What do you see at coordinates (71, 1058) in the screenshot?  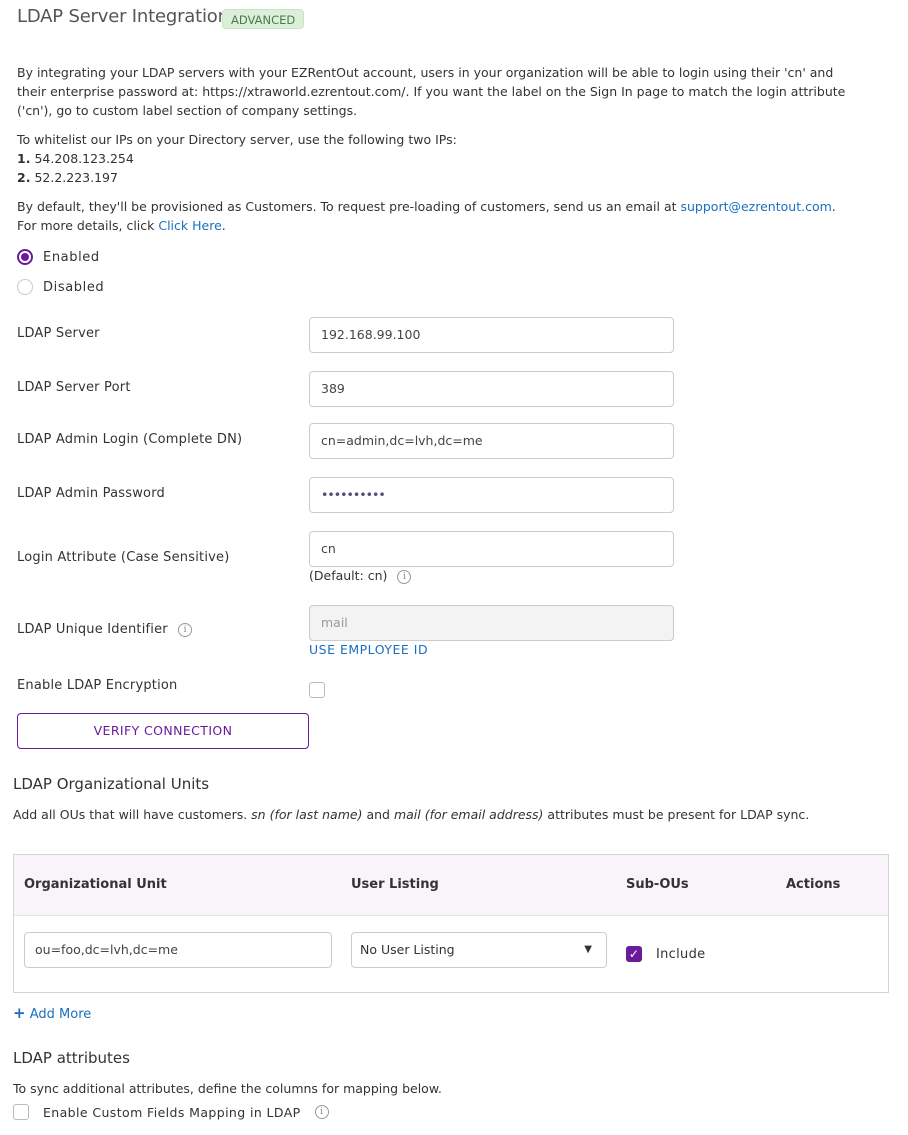 I see `attributes-section-title: LDAP attributes` at bounding box center [71, 1058].